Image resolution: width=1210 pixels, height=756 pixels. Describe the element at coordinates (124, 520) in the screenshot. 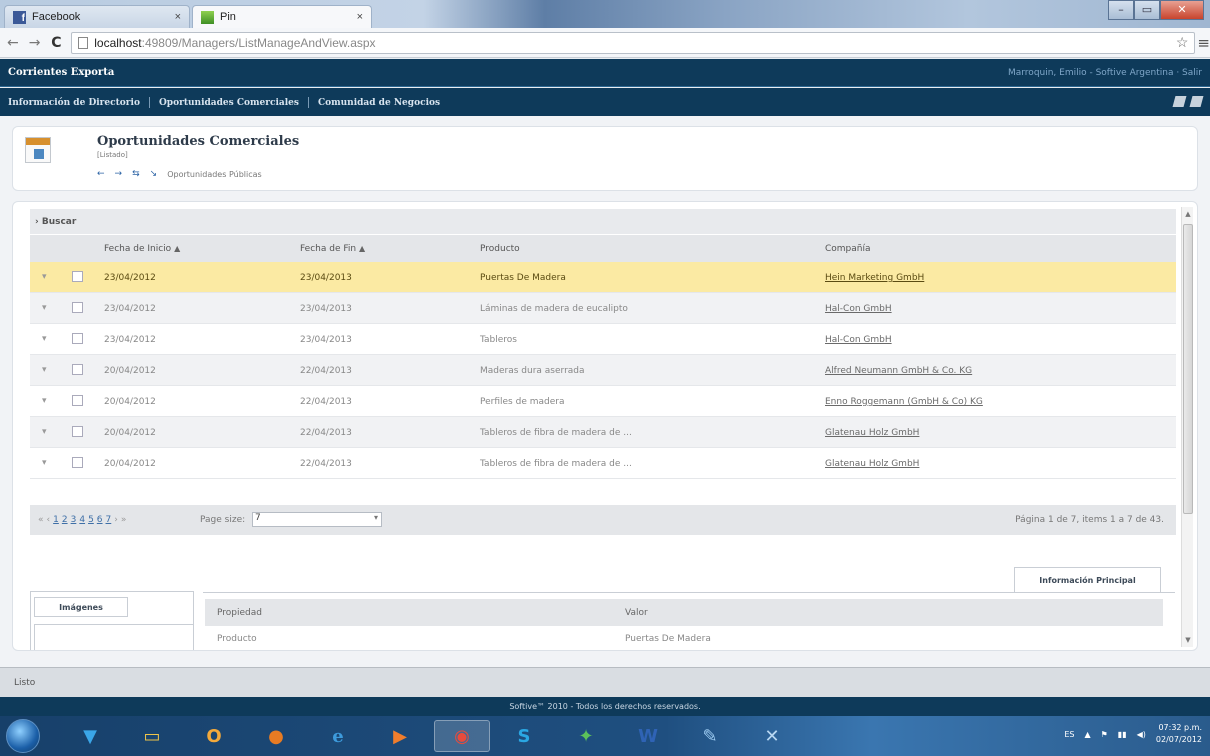

I see `last-page-icon: »` at that location.